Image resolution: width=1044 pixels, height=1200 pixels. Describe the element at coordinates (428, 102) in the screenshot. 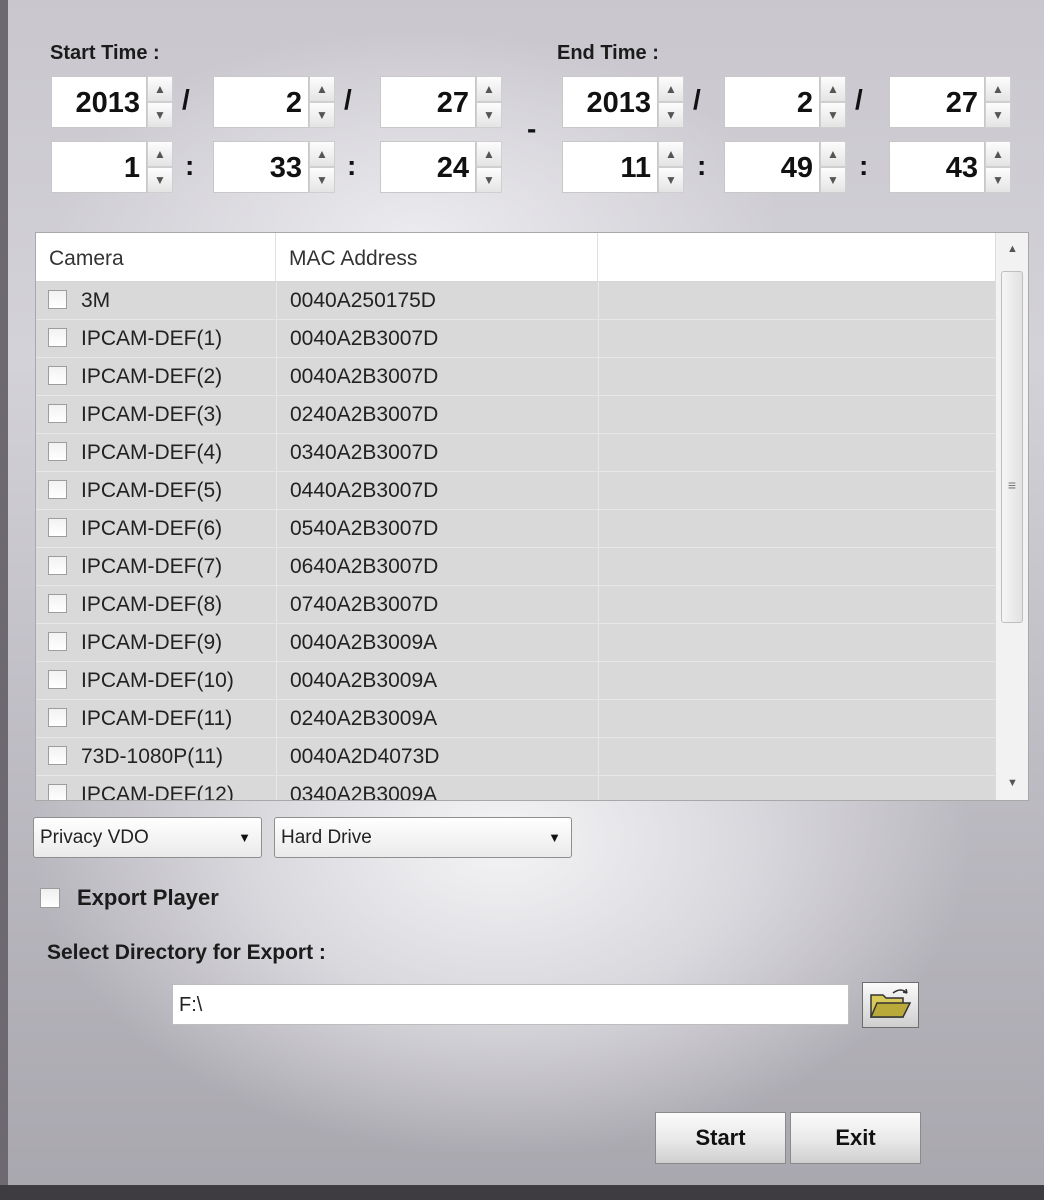

I see `start-day-field: 27` at that location.